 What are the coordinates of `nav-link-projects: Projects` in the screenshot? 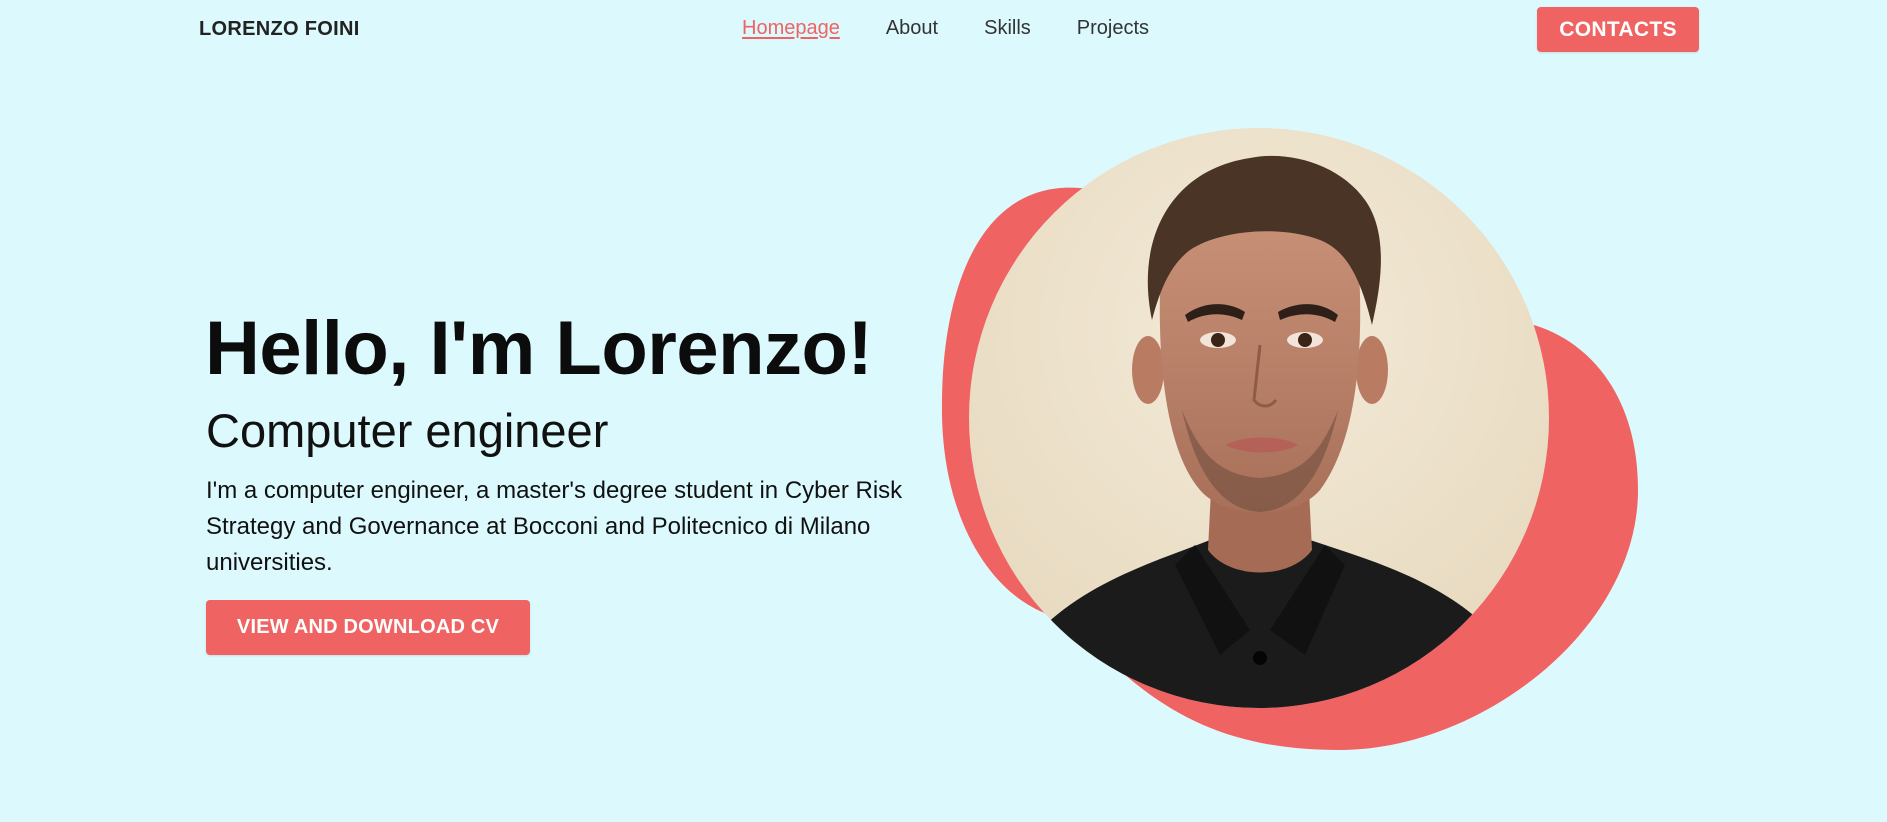 It's located at (1113, 28).